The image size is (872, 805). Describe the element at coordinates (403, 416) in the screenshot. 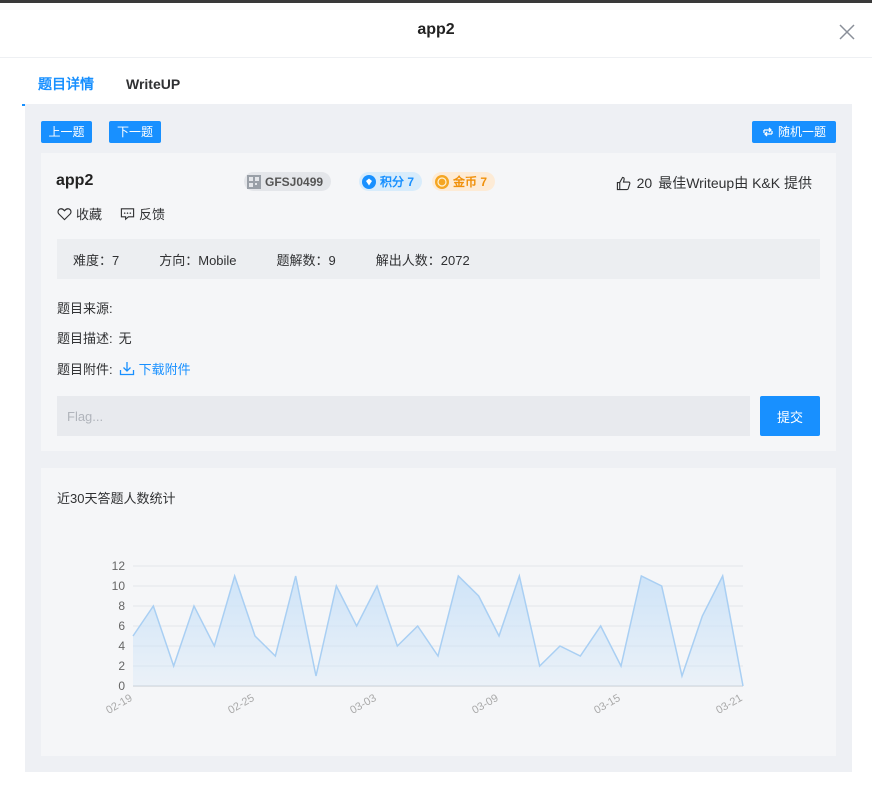

I see `flag-input` at that location.